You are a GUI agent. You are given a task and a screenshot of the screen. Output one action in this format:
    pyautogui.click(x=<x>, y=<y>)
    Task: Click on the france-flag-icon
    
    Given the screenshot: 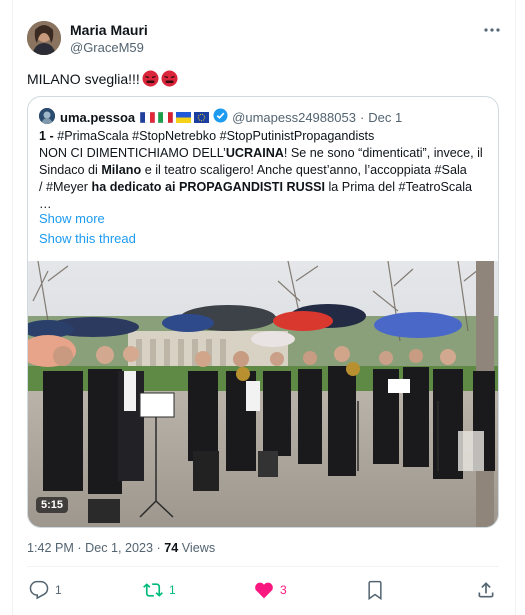 What is the action you would take?
    pyautogui.click(x=148, y=117)
    